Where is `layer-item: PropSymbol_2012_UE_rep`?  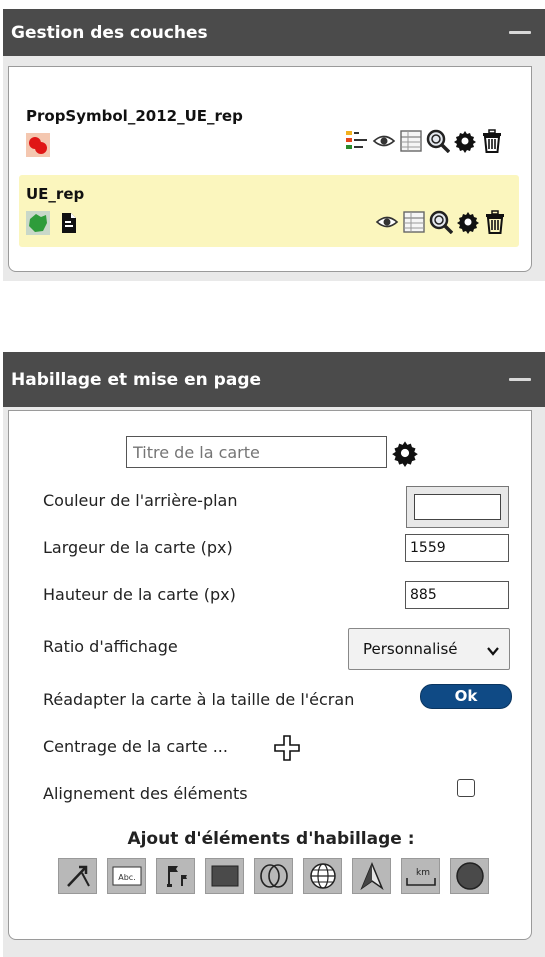 layer-item: PropSymbol_2012_UE_rep is located at coordinates (269, 132).